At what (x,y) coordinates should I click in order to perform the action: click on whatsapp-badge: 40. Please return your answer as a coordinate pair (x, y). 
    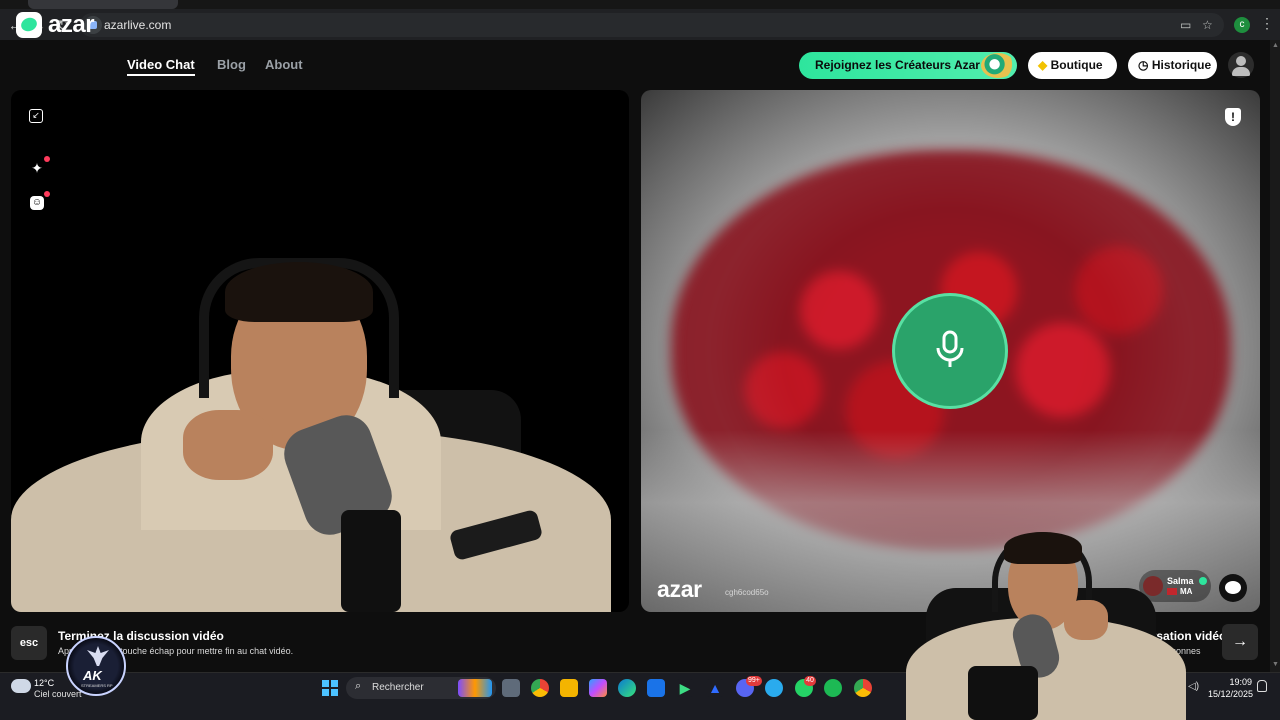
    Looking at the image, I should click on (810, 681).